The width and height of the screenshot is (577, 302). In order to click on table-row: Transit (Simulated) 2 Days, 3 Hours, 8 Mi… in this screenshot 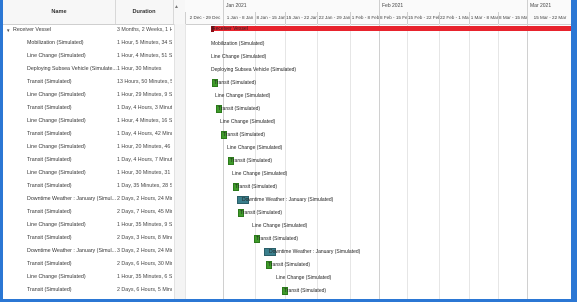, I will do `click(88, 238)`.